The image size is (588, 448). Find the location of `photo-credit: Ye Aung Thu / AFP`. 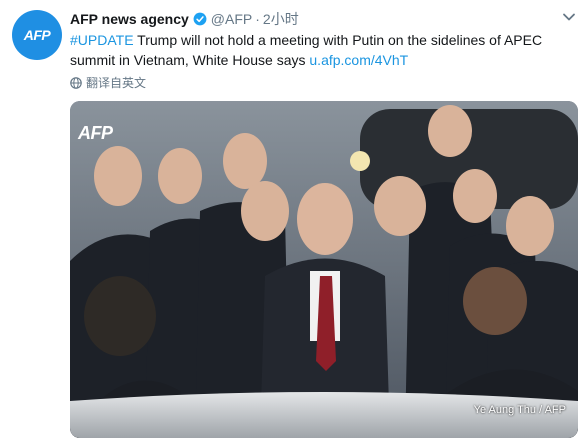

photo-credit: Ye Aung Thu / AFP is located at coordinates (519, 410).